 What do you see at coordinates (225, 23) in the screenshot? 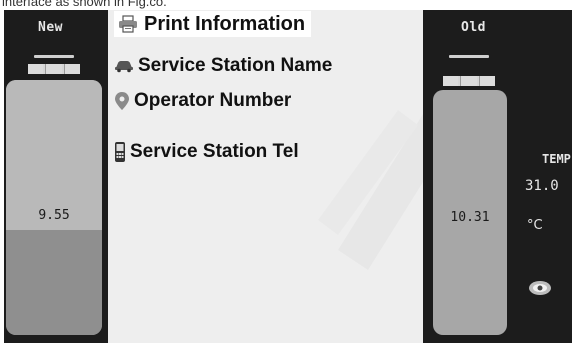
I see `menu-title: Print Information` at bounding box center [225, 23].